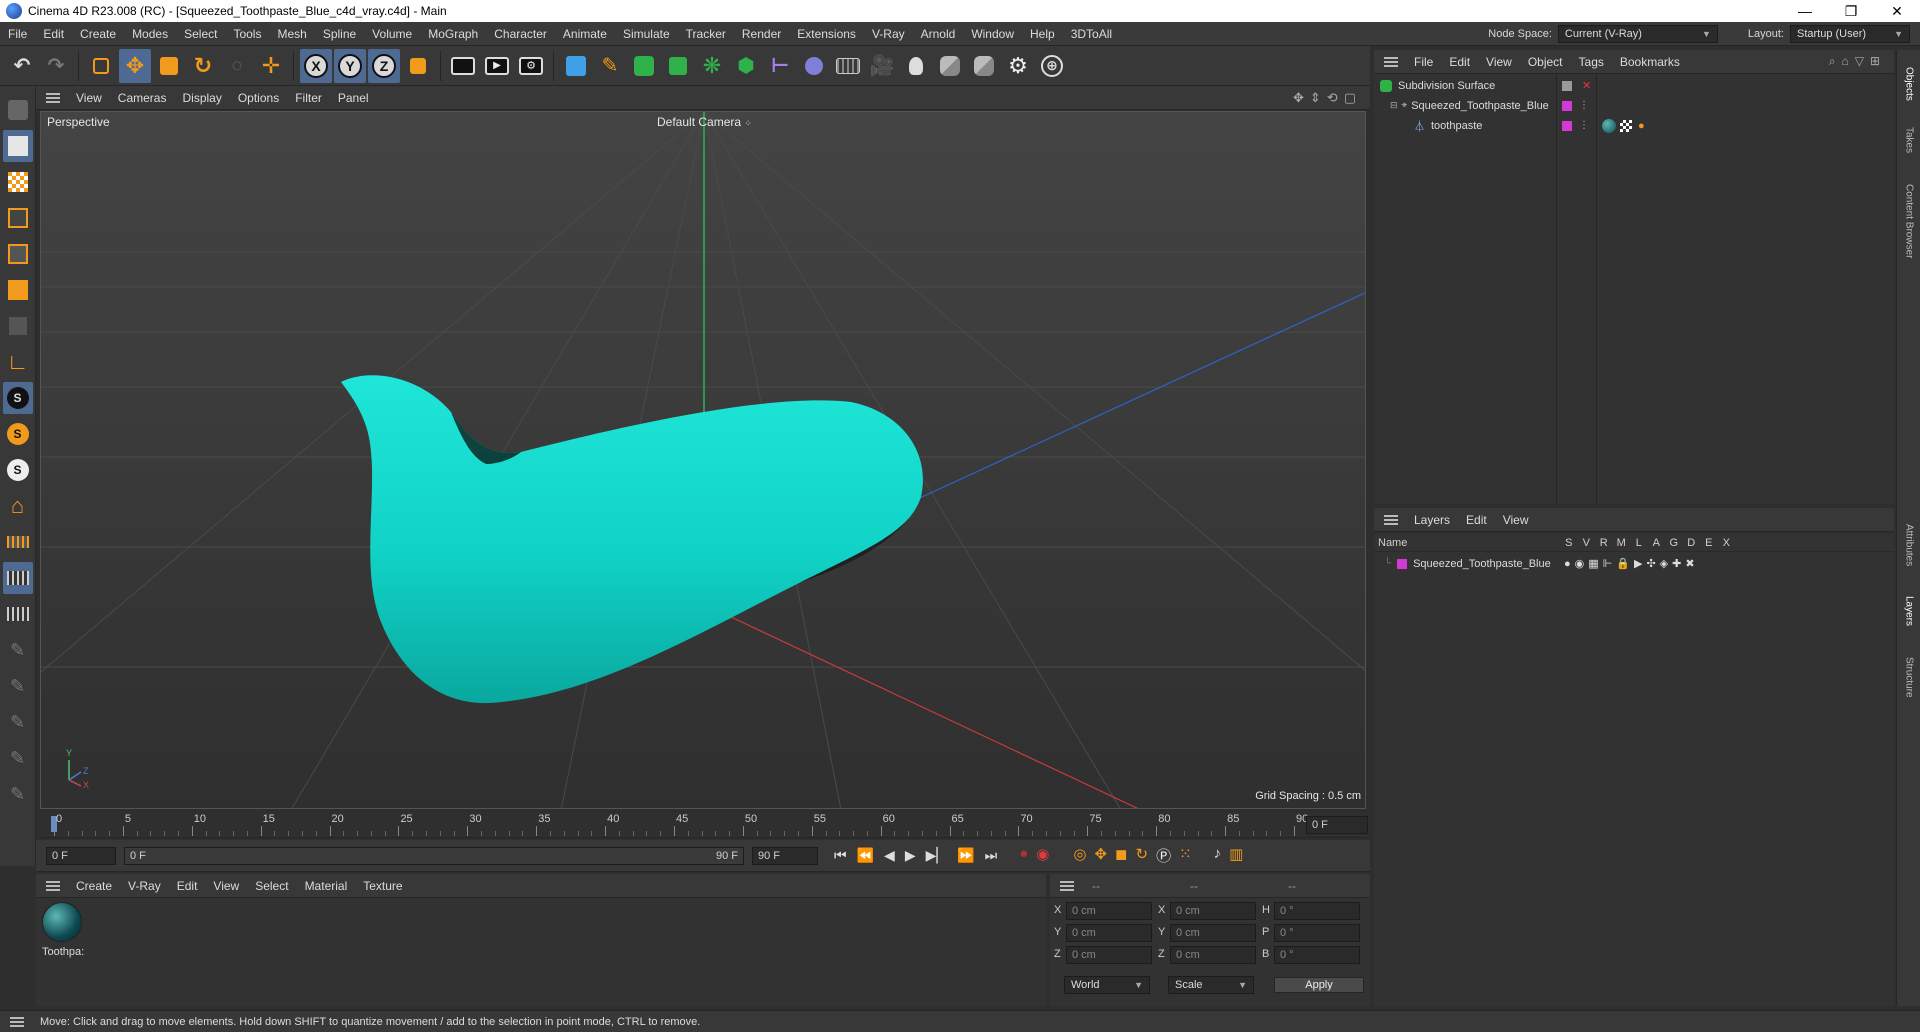 This screenshot has height=1032, width=1920. I want to click on disable-x-icon: ✕, so click(1586, 85).